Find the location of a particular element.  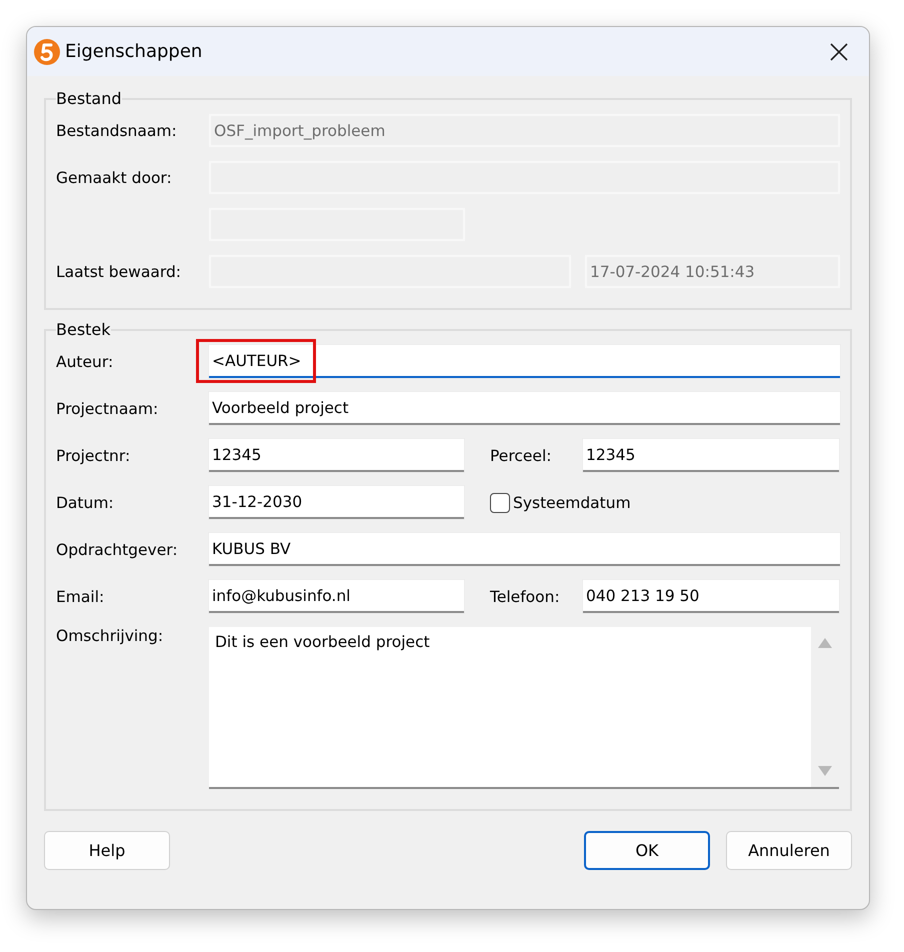

dialog-button: OK is located at coordinates (647, 850).